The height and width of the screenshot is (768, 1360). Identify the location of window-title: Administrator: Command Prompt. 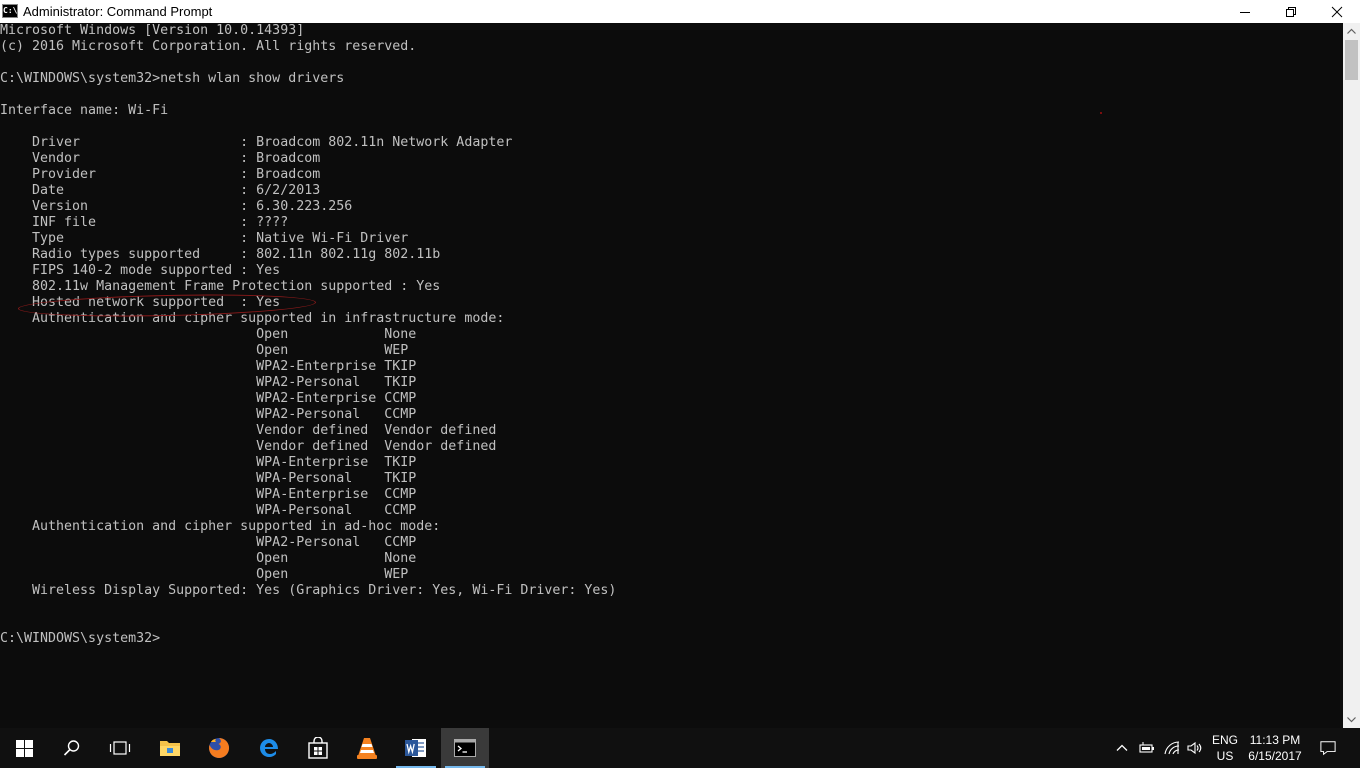
(118, 11).